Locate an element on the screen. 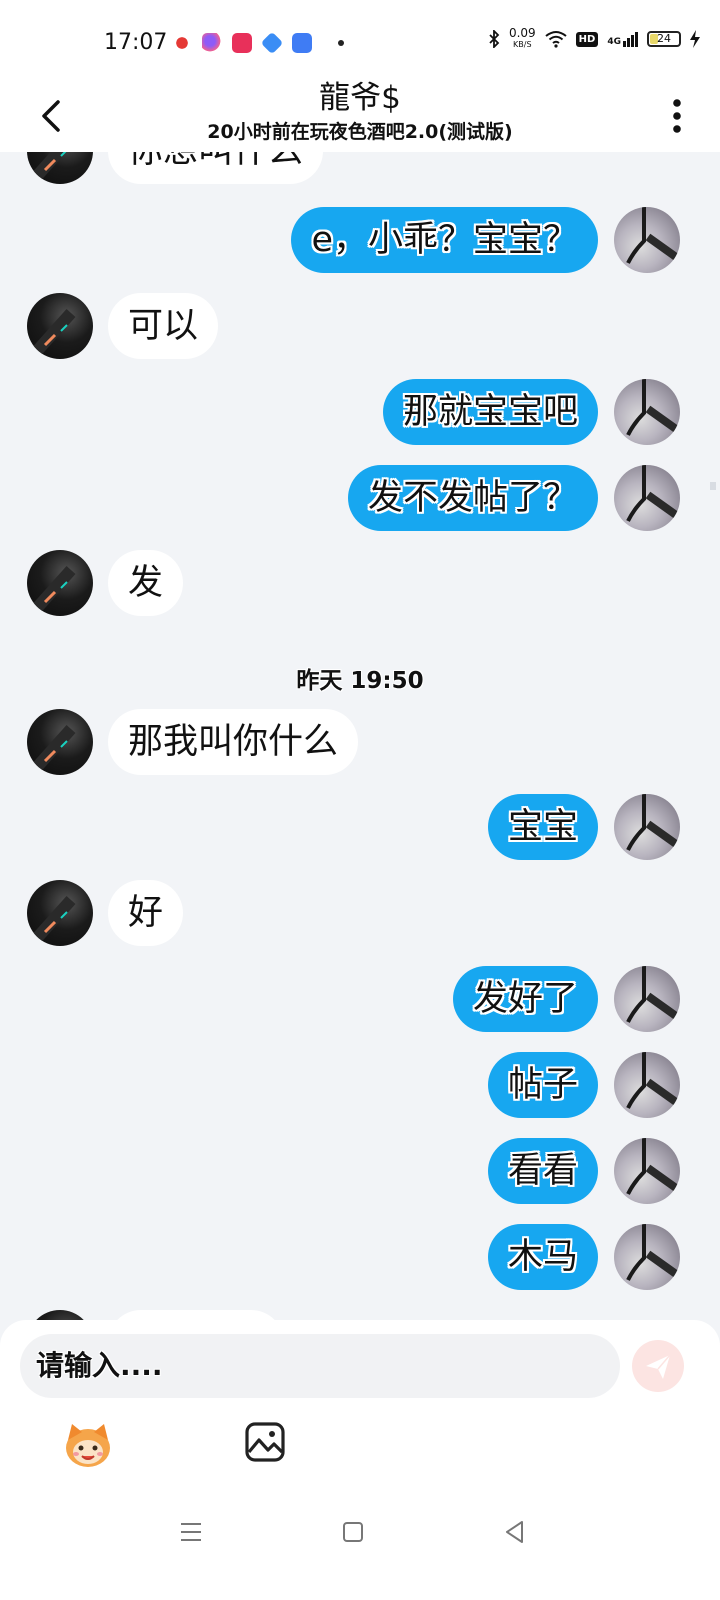 Image resolution: width=720 pixels, height=1600 pixels. charging-icon is located at coordinates (695, 39).